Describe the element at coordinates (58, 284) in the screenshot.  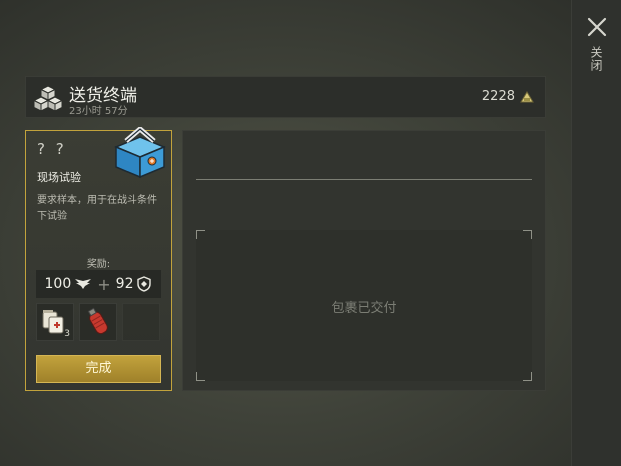
I see `reward-primary-value: 100` at that location.